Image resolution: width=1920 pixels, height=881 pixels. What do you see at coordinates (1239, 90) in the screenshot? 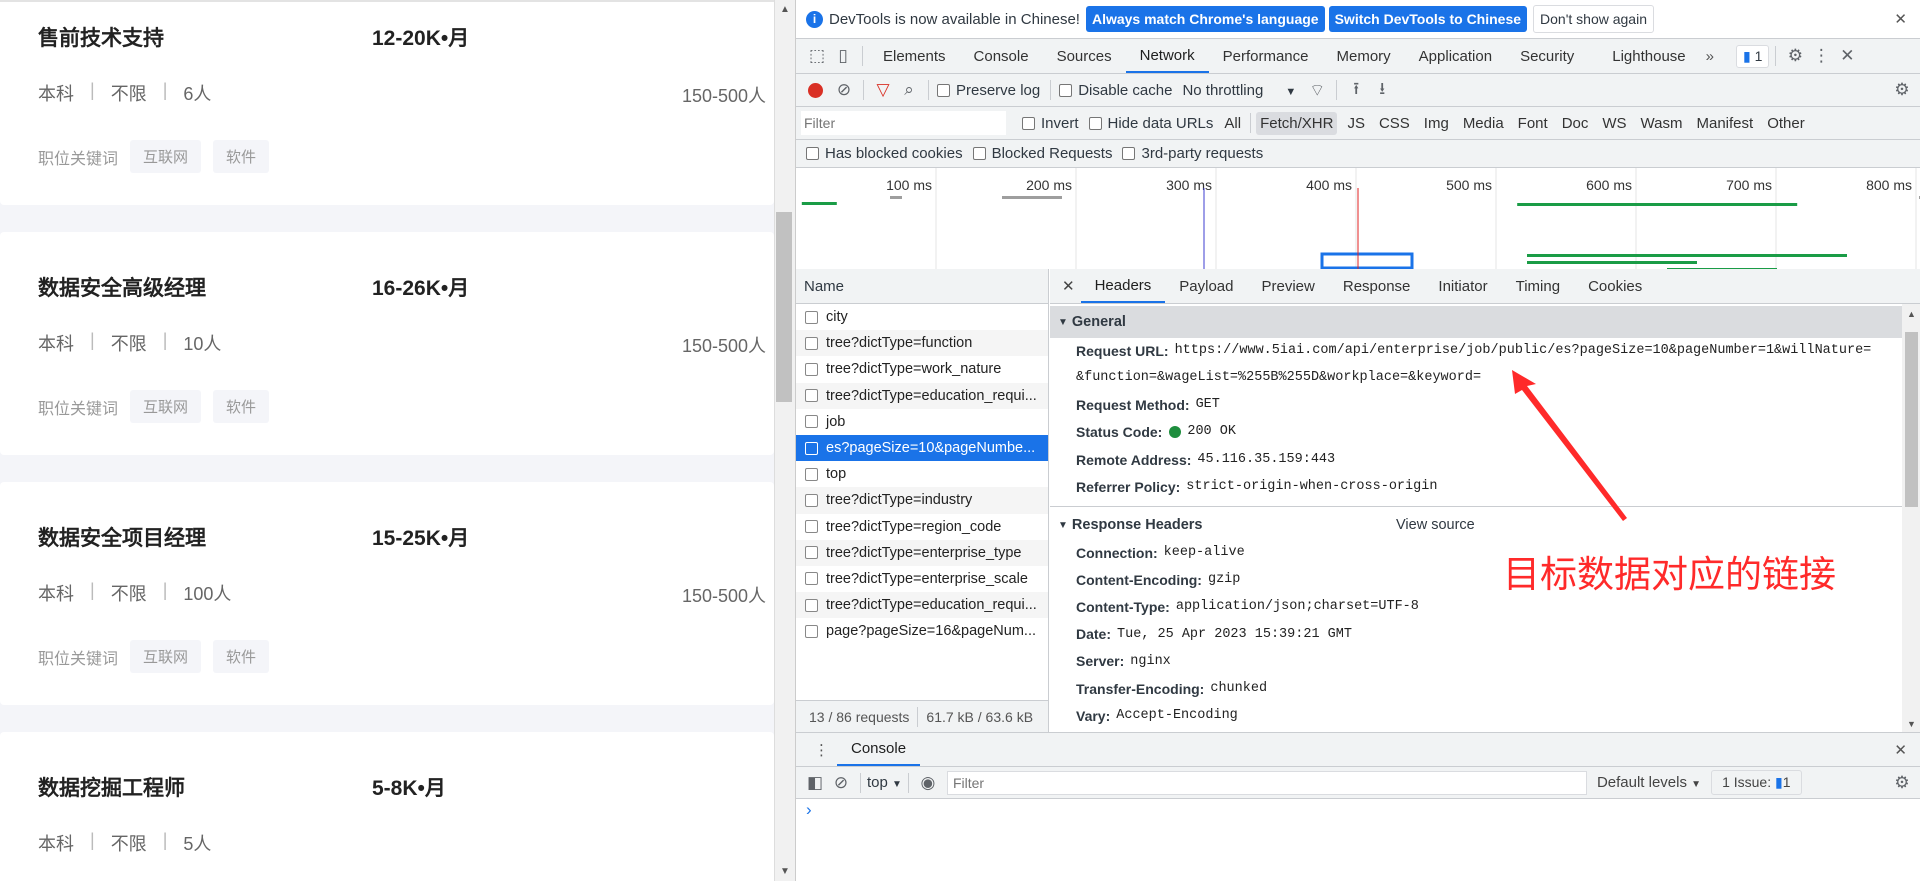
I see `throttling-select: No throttling ▼` at bounding box center [1239, 90].